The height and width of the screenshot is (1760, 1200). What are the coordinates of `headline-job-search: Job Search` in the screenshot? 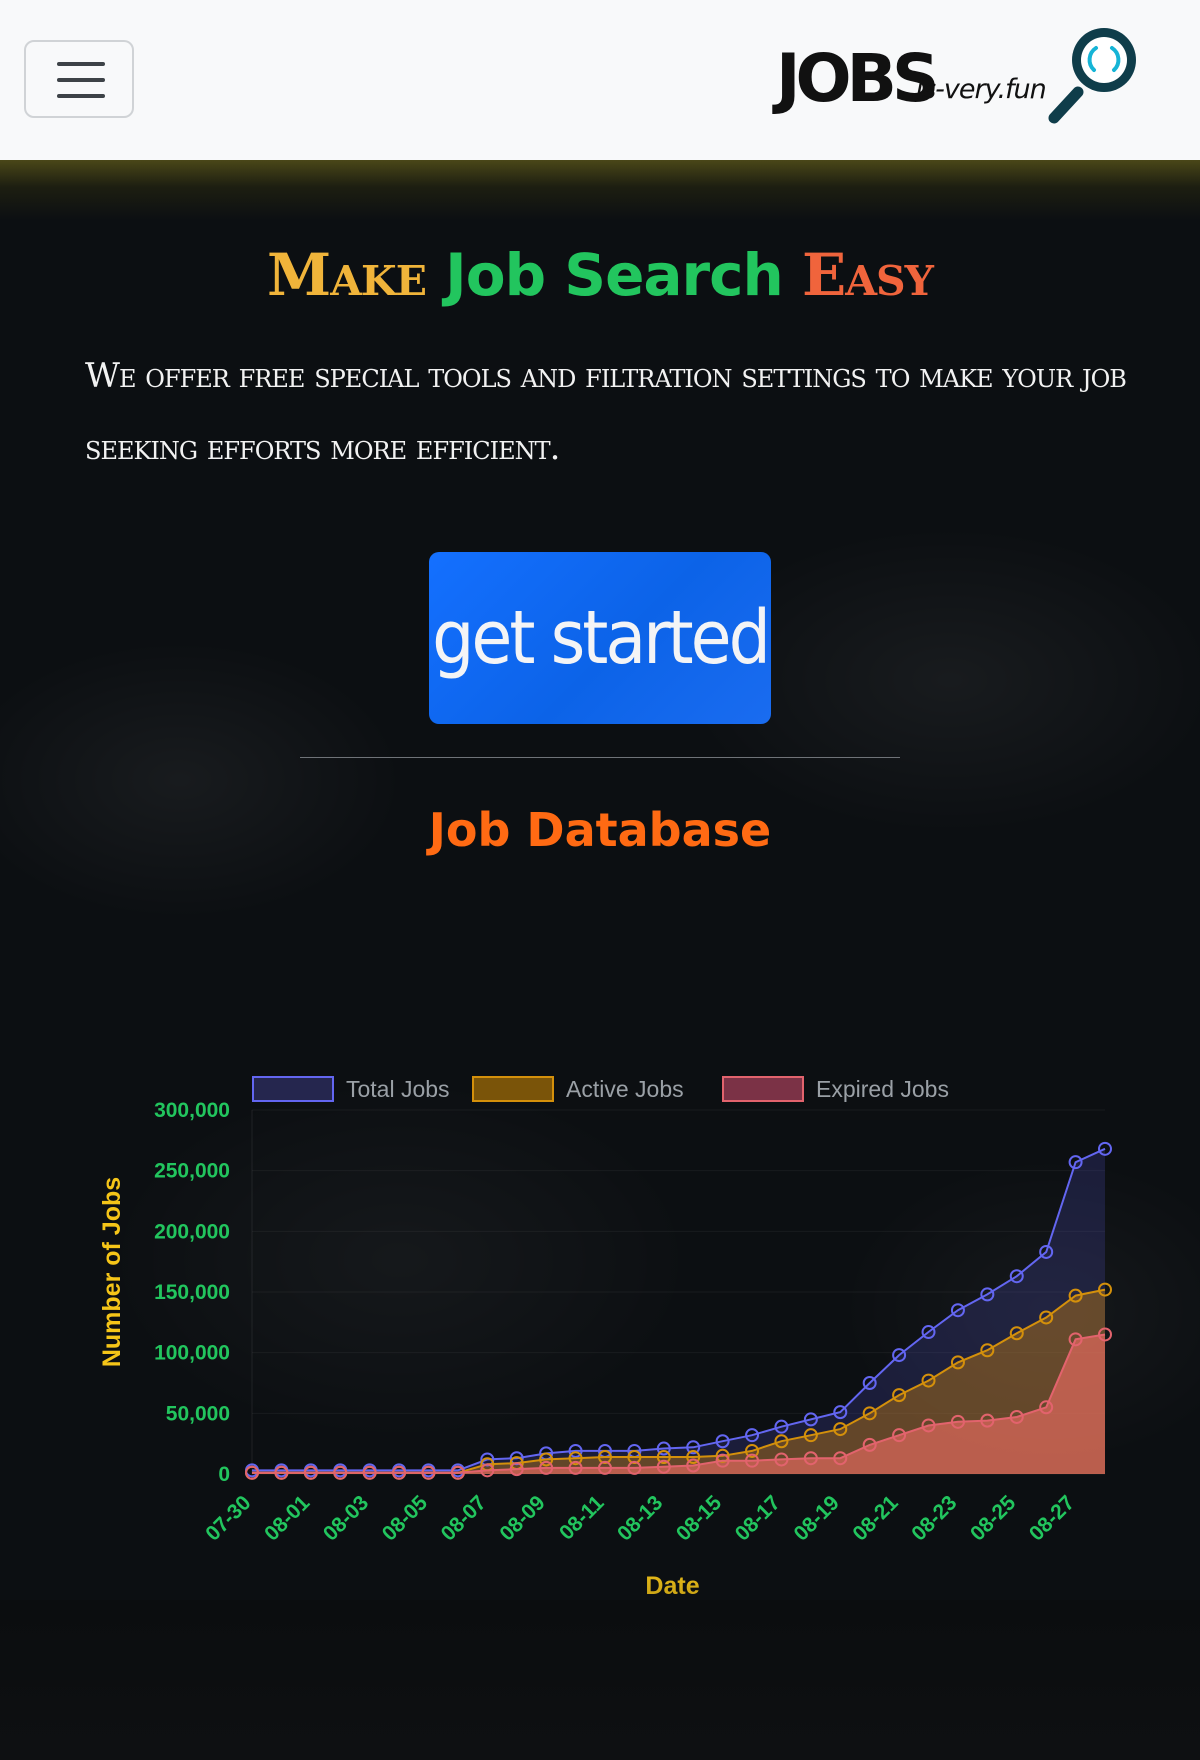 It's located at (614, 275).